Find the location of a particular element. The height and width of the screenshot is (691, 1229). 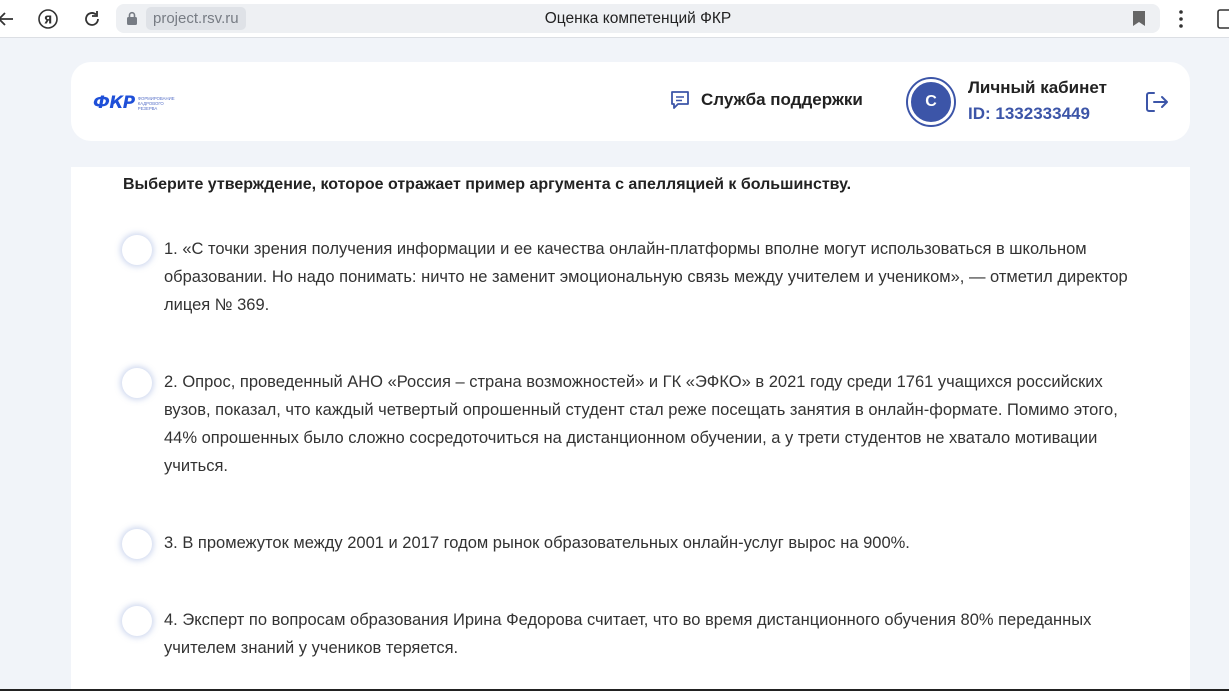

bookmark-icon is located at coordinates (1139, 18).